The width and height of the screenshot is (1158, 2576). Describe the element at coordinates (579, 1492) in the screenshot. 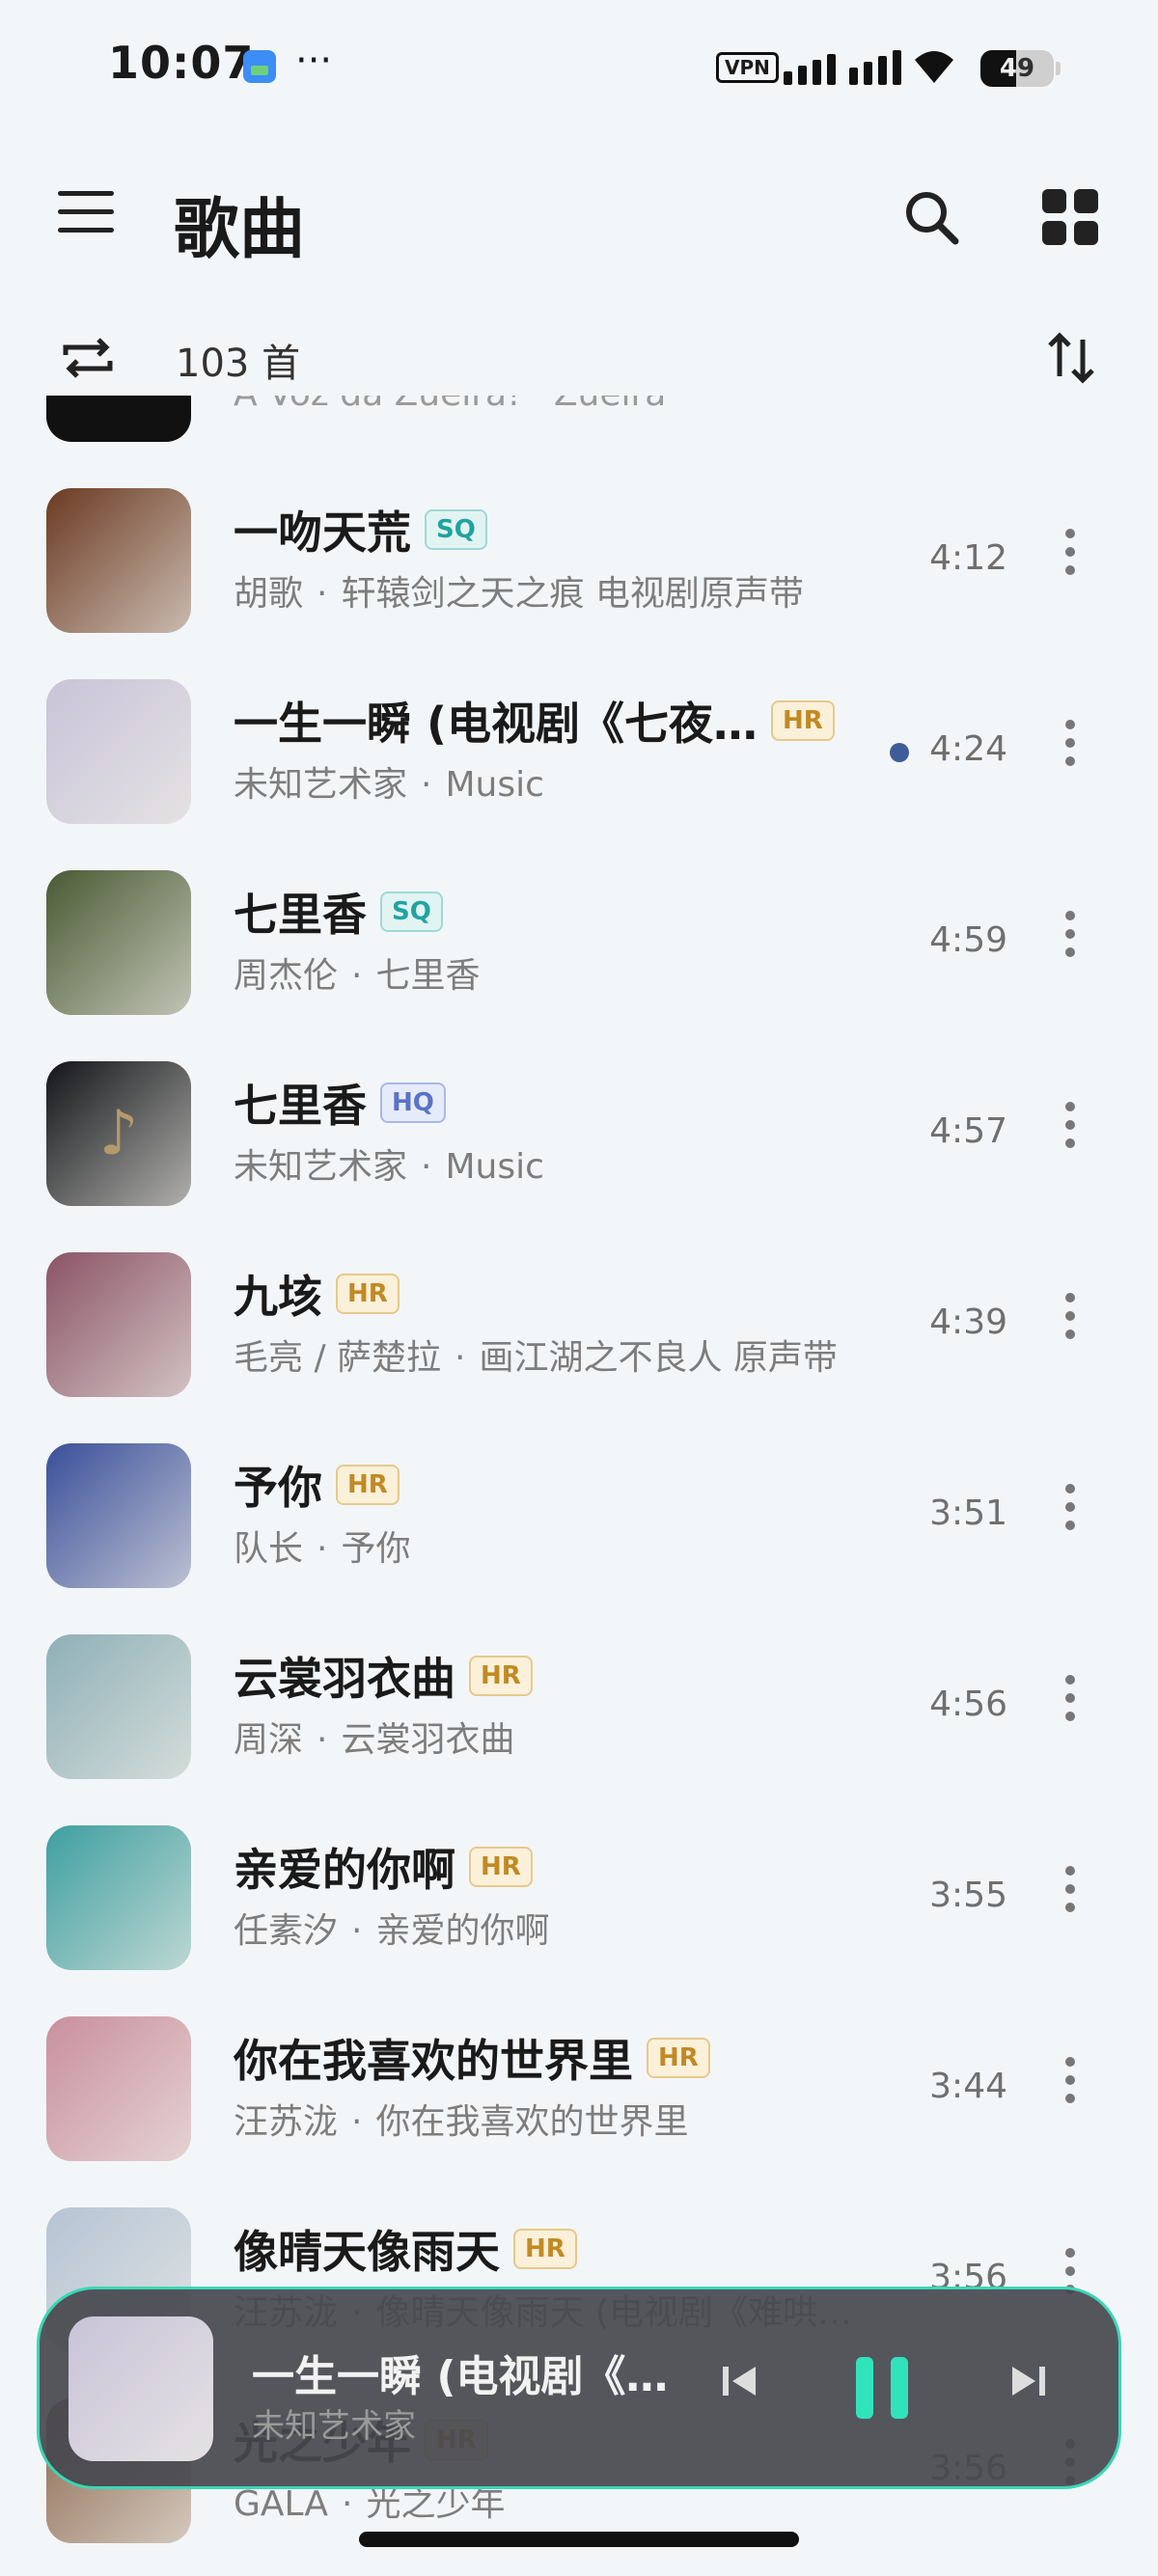

I see `list-item: 予你 HR 队长 · 予你 3:51` at that location.